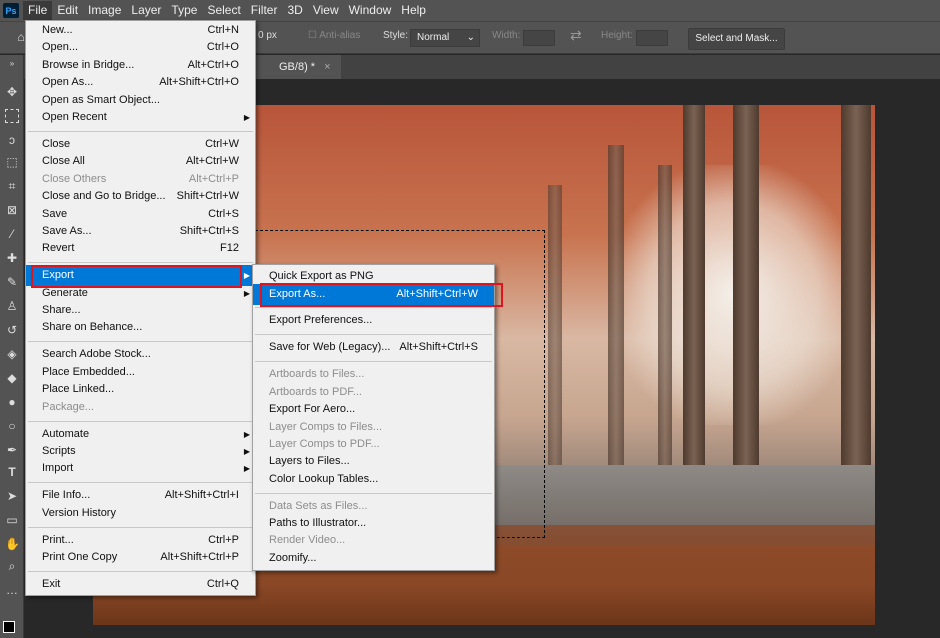 This screenshot has width=940, height=638. I want to click on menu-window: Window, so click(370, 10).